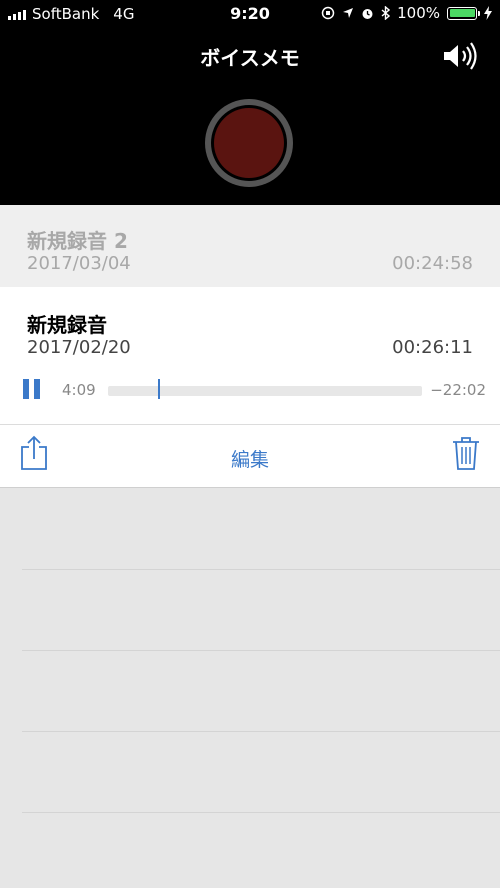 The image size is (500, 888). I want to click on alarm-icon, so click(367, 13).